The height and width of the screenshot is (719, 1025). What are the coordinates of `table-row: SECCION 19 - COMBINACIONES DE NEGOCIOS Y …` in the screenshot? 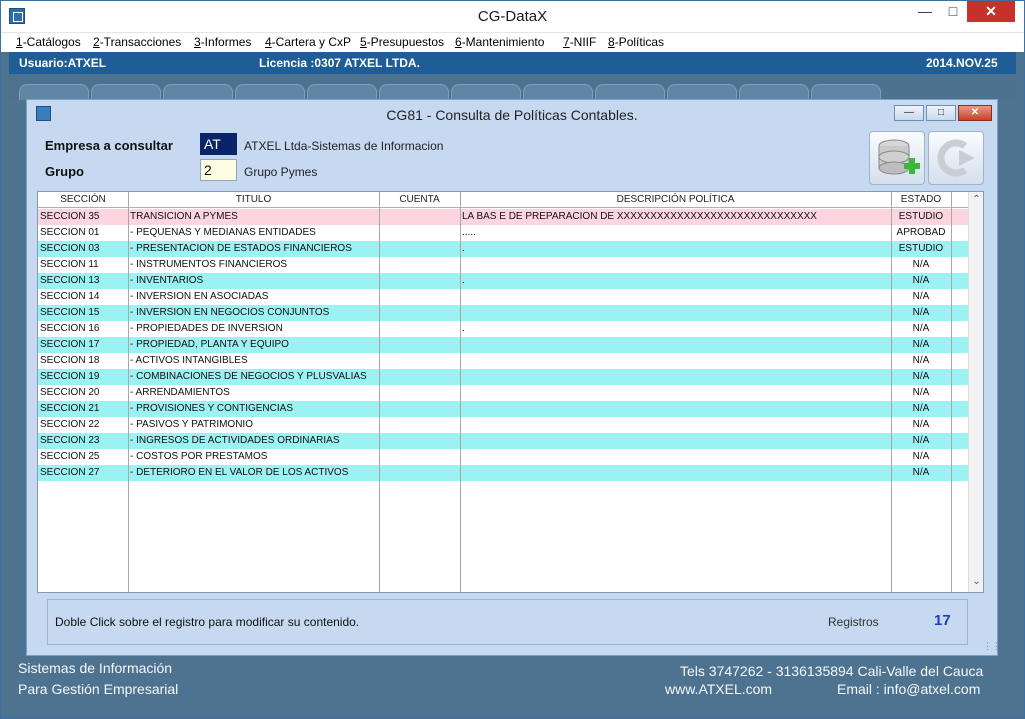 It's located at (503, 377).